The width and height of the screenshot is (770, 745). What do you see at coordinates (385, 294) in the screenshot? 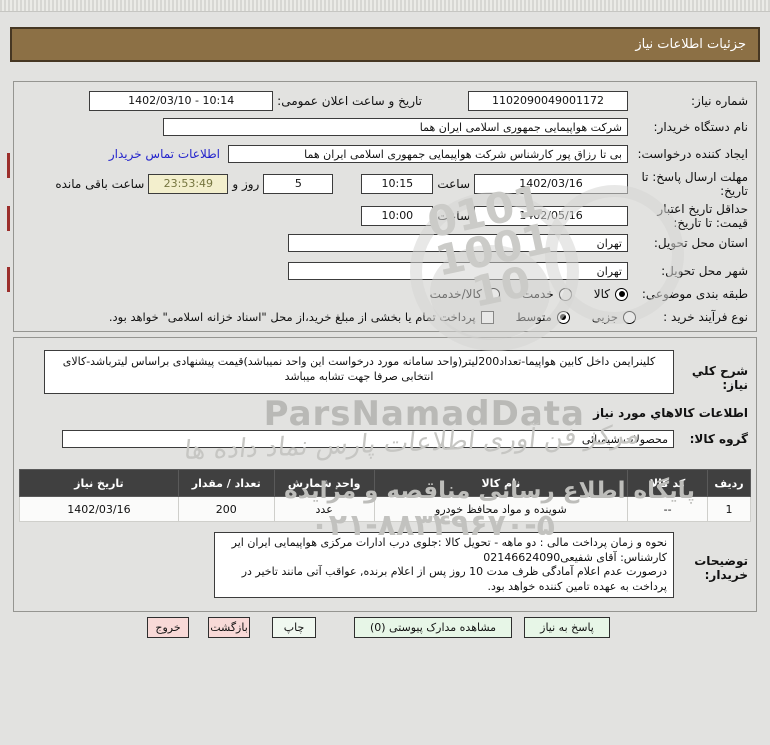
I see `classification-row: طبقه بندی موضوعی: کالا خدمت کالا/خدمت` at bounding box center [385, 294].